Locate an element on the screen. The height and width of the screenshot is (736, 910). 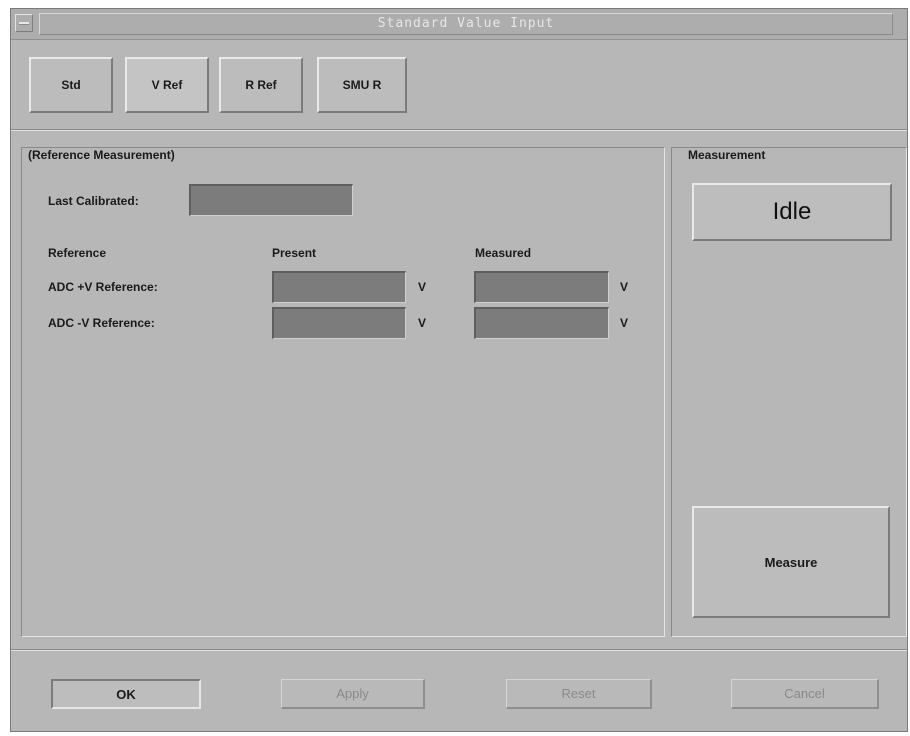
tab-separator is located at coordinates (459, 130).